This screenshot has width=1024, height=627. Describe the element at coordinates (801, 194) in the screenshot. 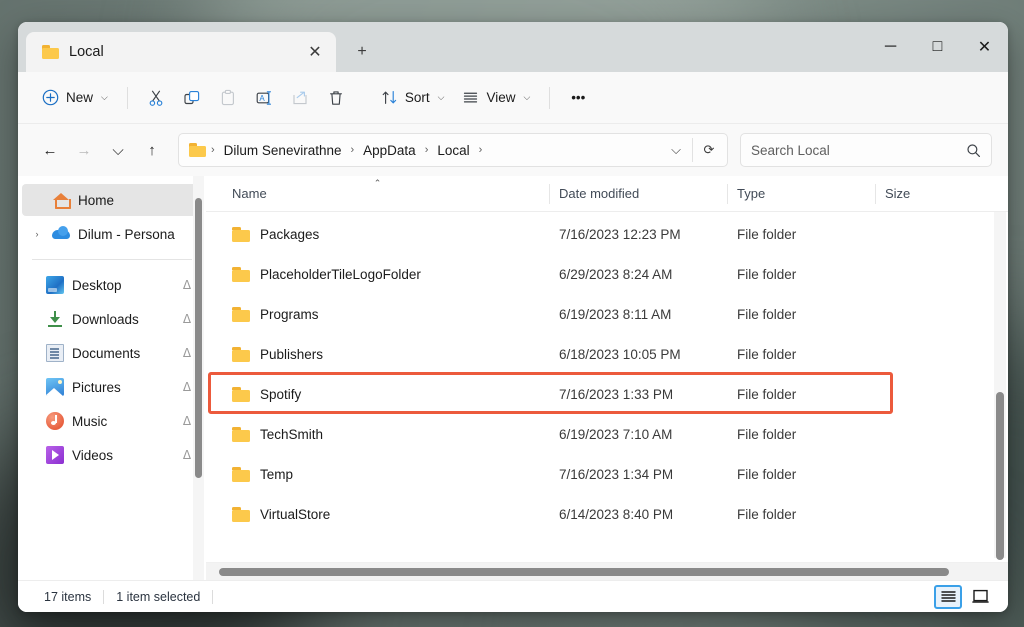

I see `column-header-type: Type` at that location.